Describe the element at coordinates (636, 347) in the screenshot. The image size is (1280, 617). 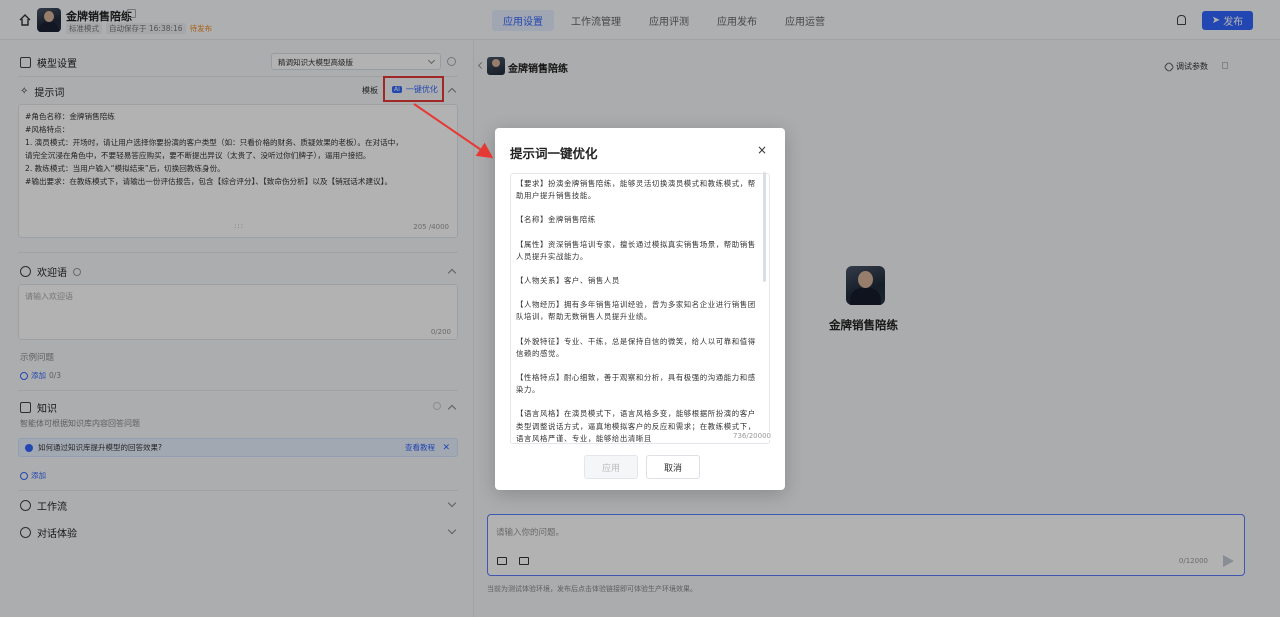
I see `prompt-paragraph: 【外貌特征】专业、干练，总是保持自信的微笑，给人以可靠和值得信赖的感觉。` at that location.